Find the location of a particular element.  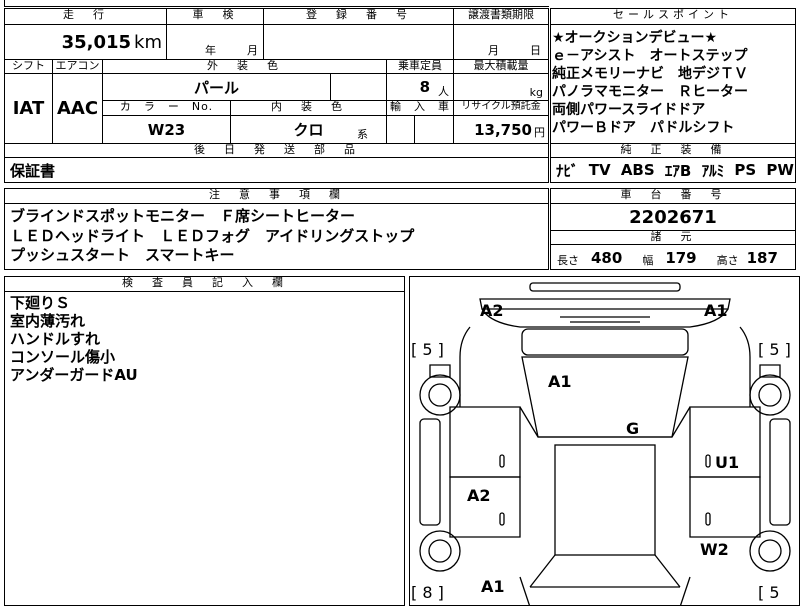

shift-value: IAT is located at coordinates (28, 108).